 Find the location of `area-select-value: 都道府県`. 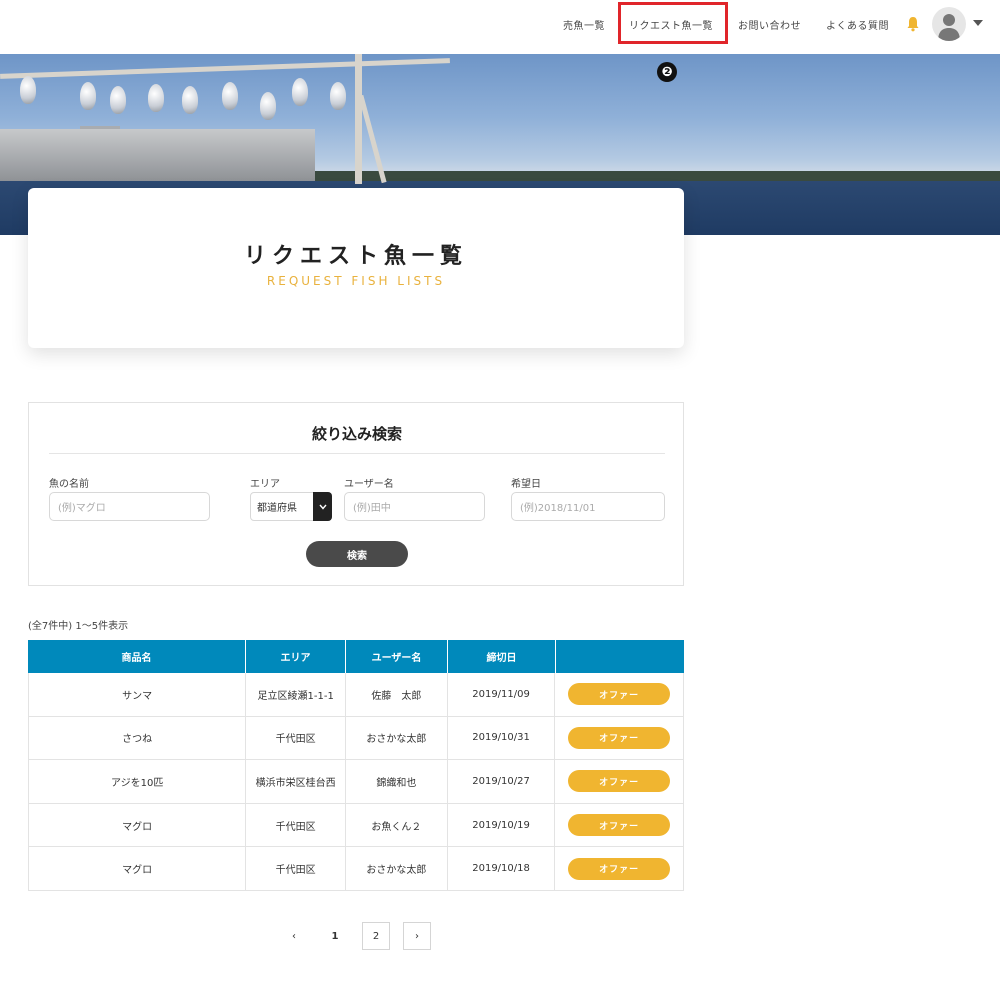

area-select-value: 都道府県 is located at coordinates (277, 508).